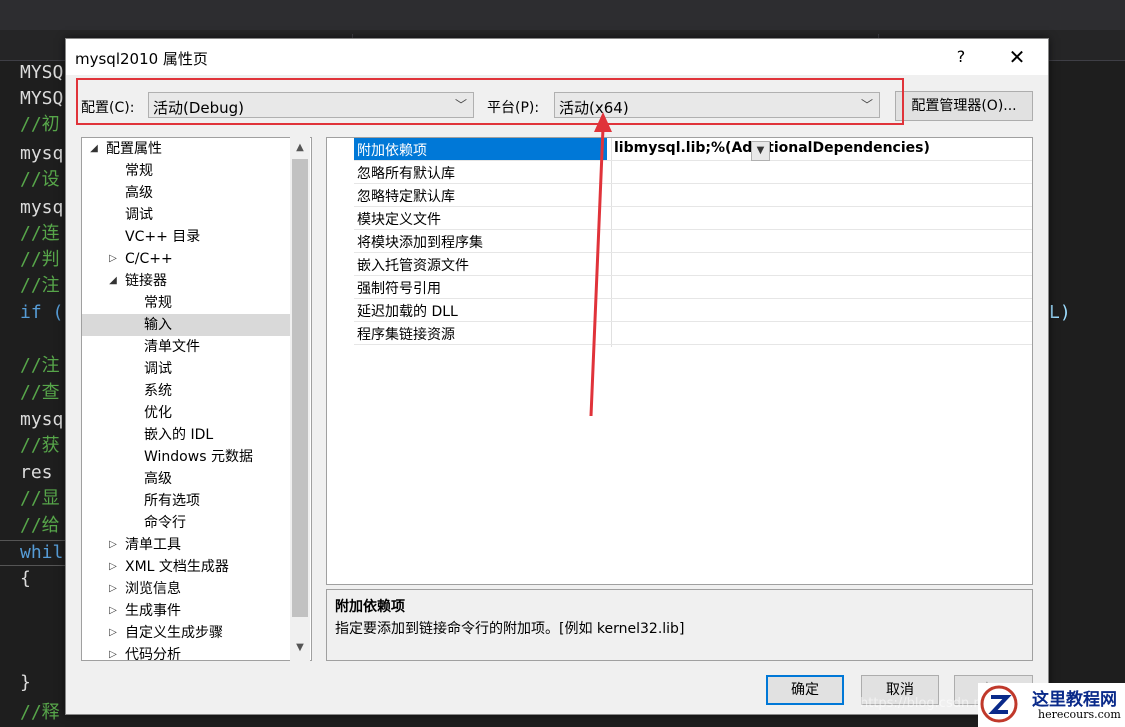 Image resolution: width=1125 pixels, height=727 pixels. Describe the element at coordinates (186, 413) in the screenshot. I see `tree-item: 优化` at that location.